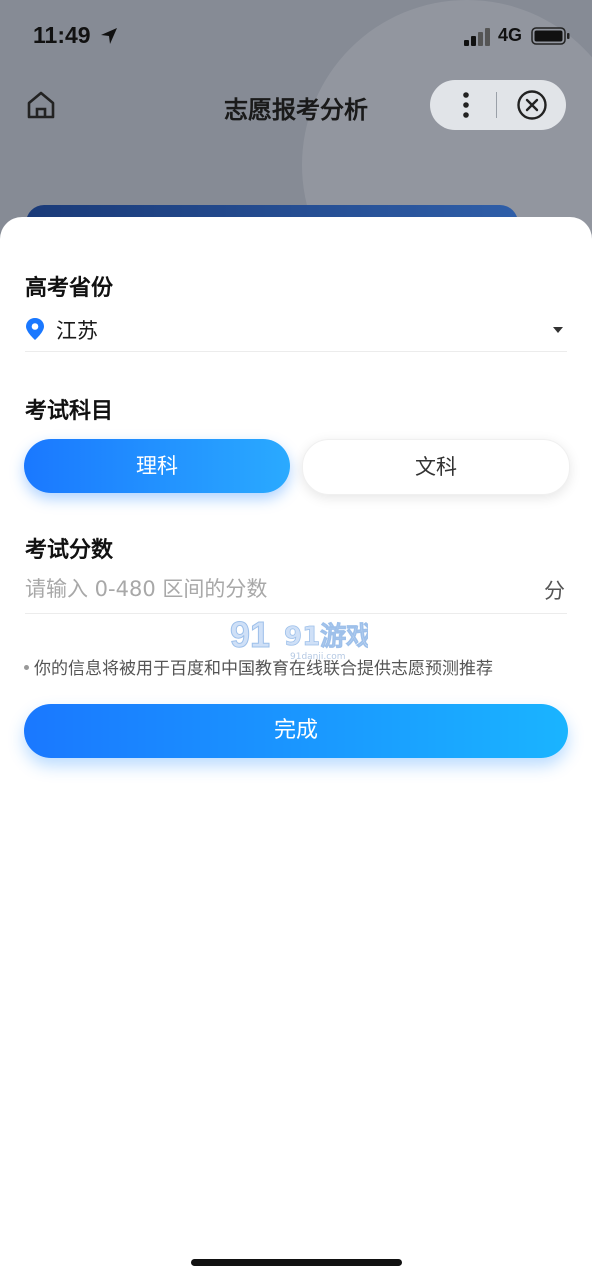 Image resolution: width=592 pixels, height=1280 pixels. What do you see at coordinates (466, 105) in the screenshot?
I see `more-icon` at bounding box center [466, 105].